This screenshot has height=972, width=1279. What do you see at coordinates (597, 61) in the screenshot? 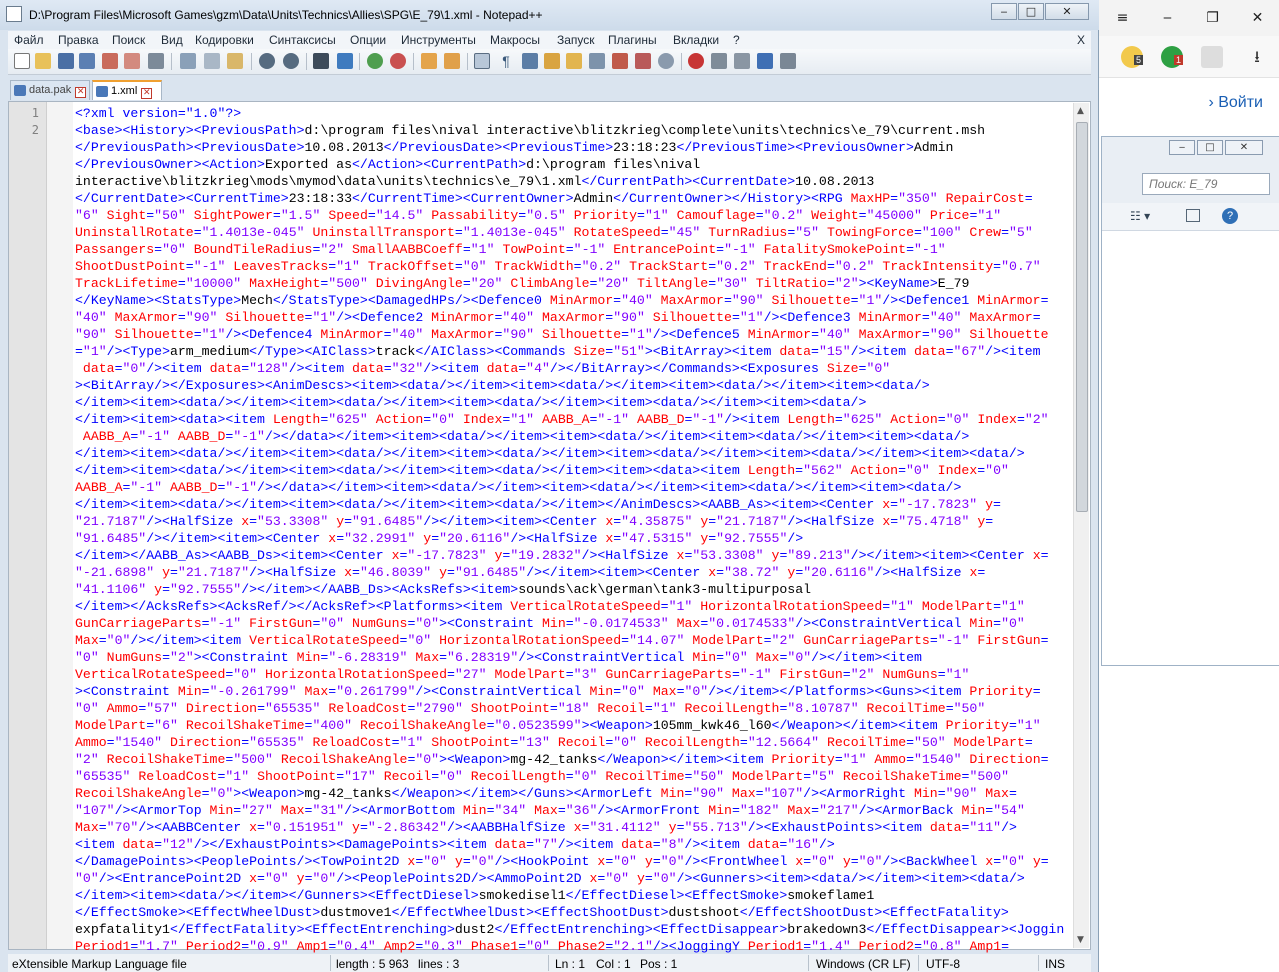
I see `doc-list-icon` at bounding box center [597, 61].